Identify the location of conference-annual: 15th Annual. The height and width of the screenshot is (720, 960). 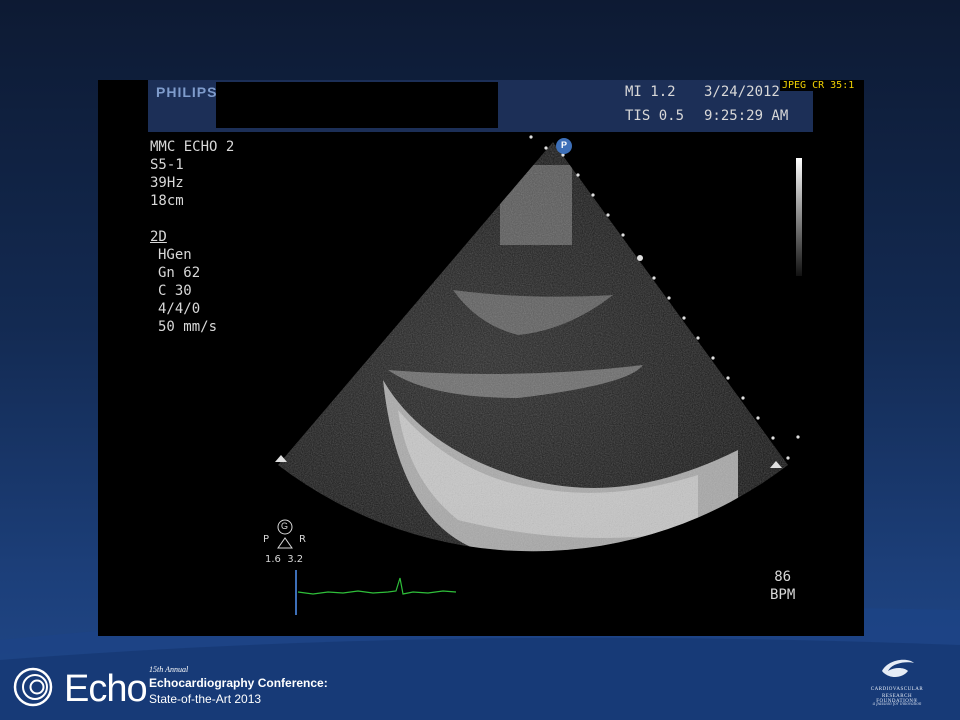
(169, 669).